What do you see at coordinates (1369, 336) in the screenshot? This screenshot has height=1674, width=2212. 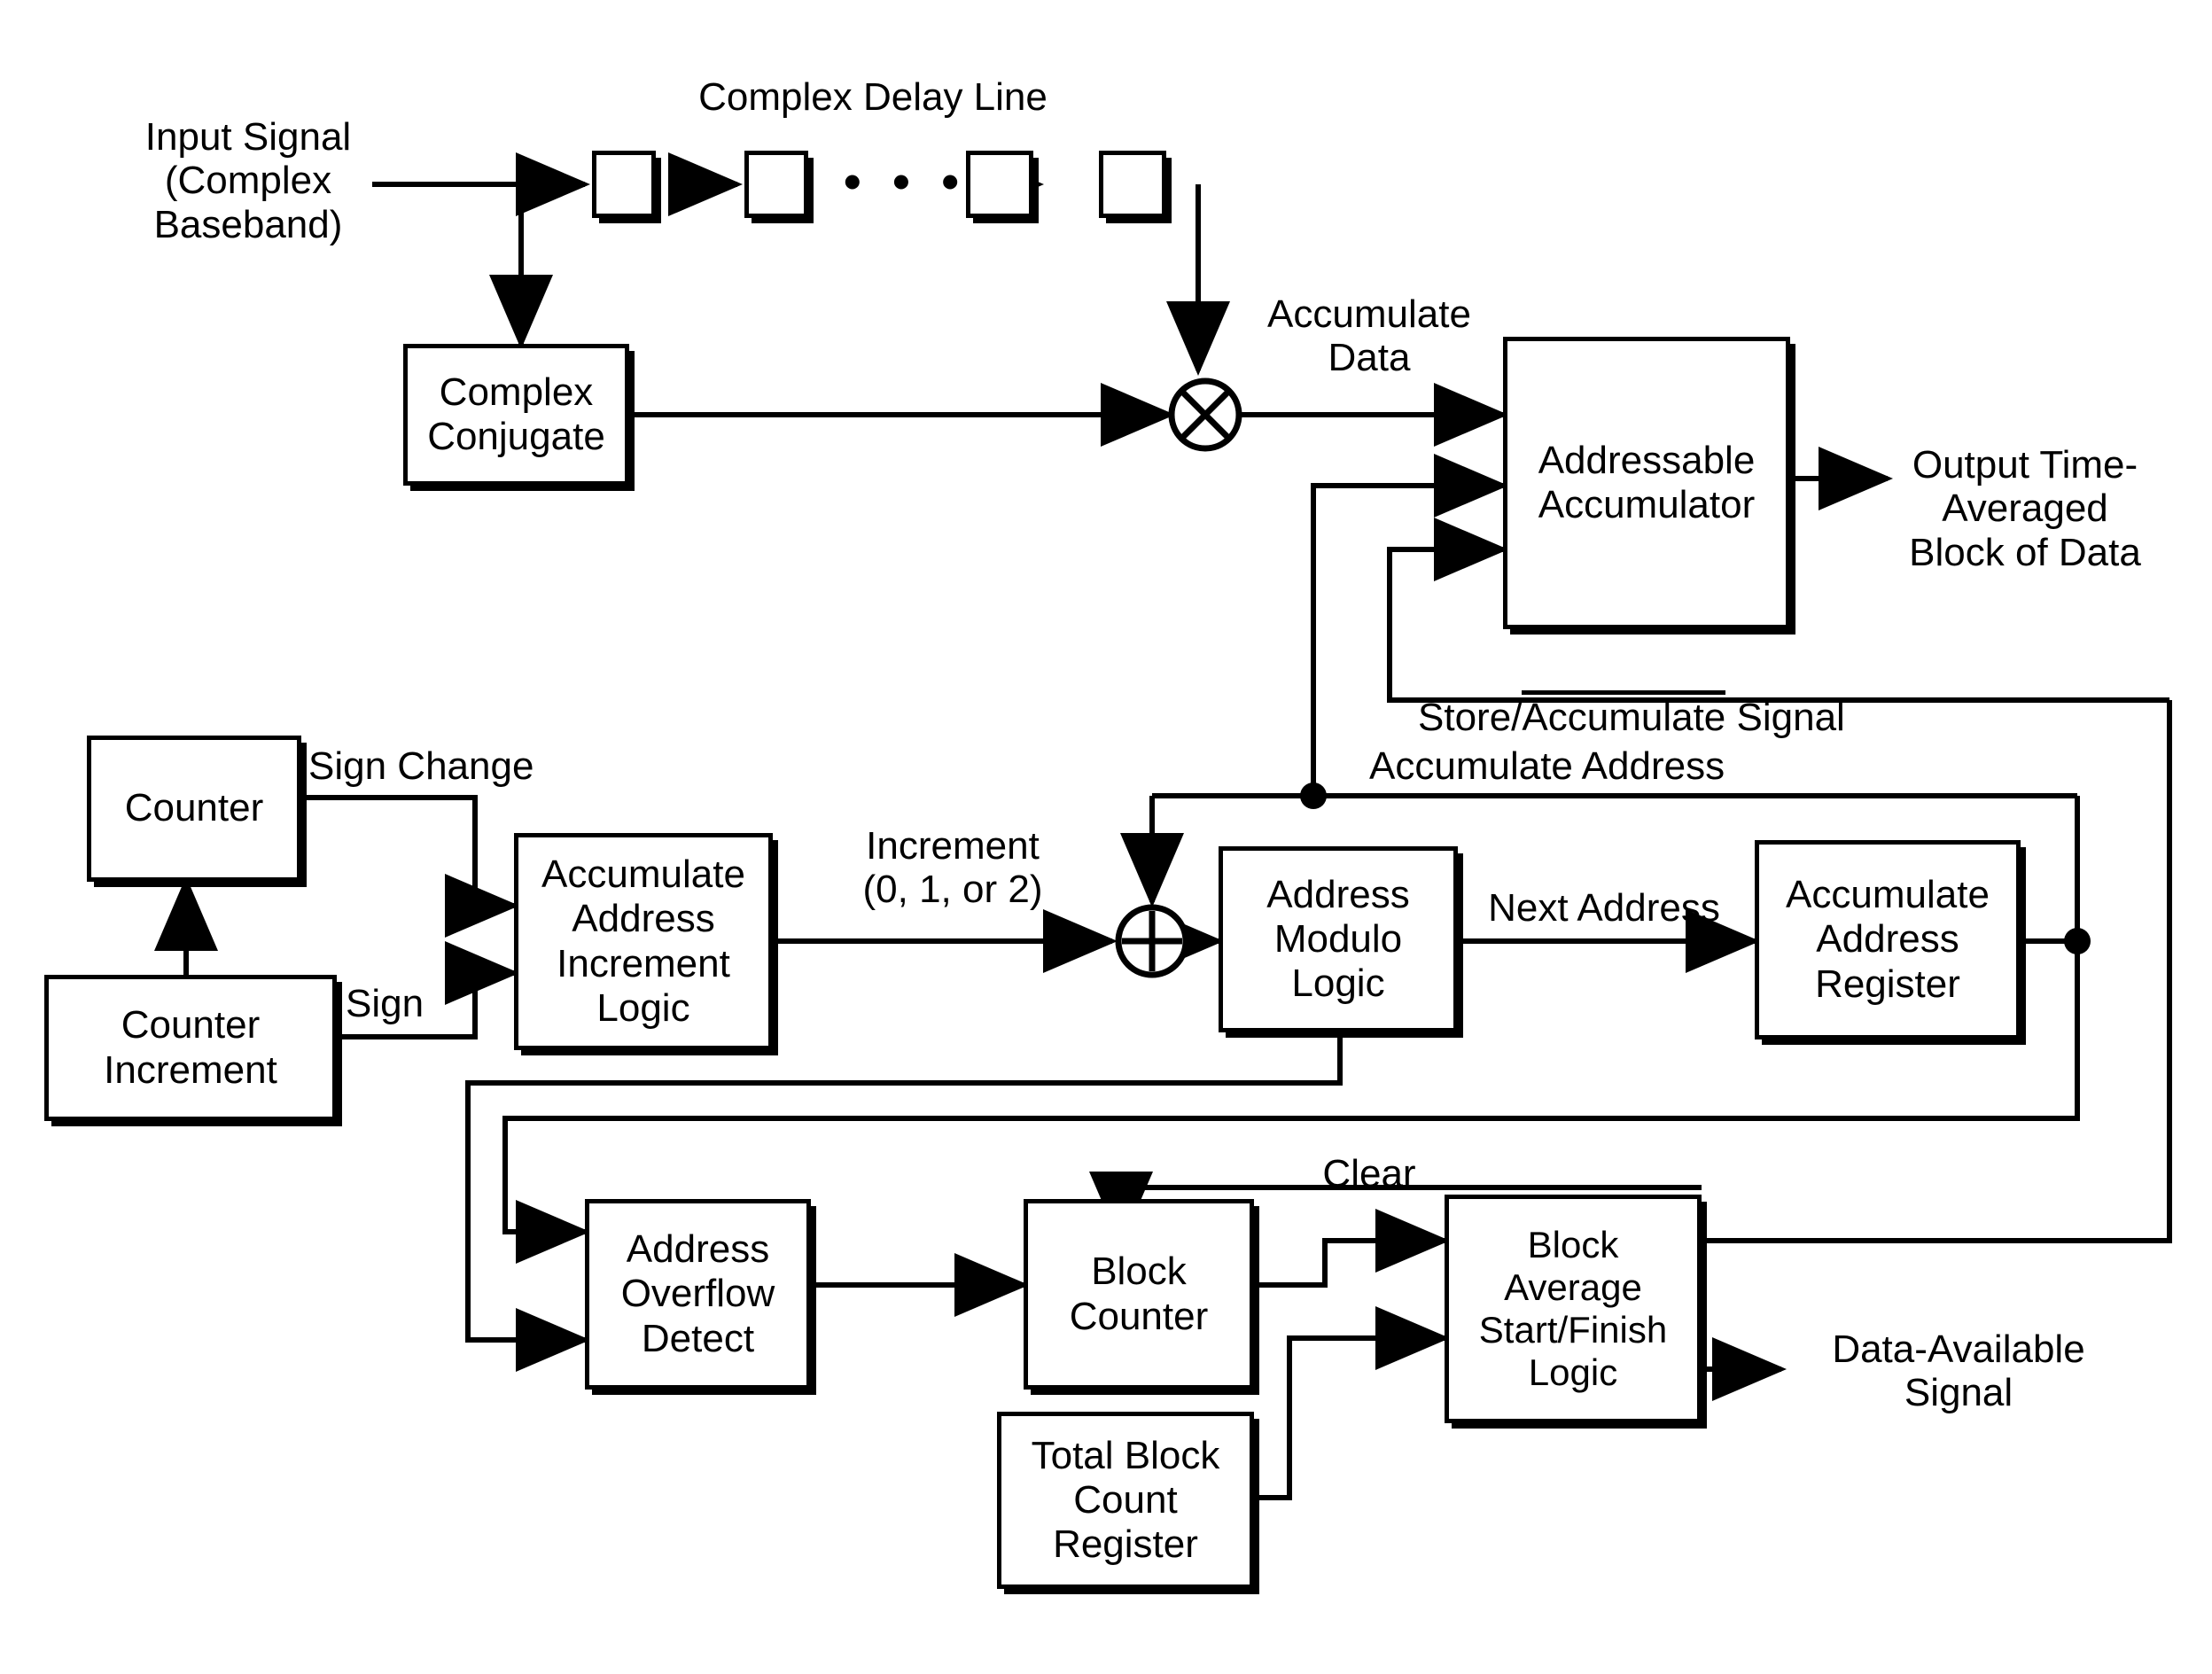 I see `label-accumulate-data: Accumulate Data` at bounding box center [1369, 336].